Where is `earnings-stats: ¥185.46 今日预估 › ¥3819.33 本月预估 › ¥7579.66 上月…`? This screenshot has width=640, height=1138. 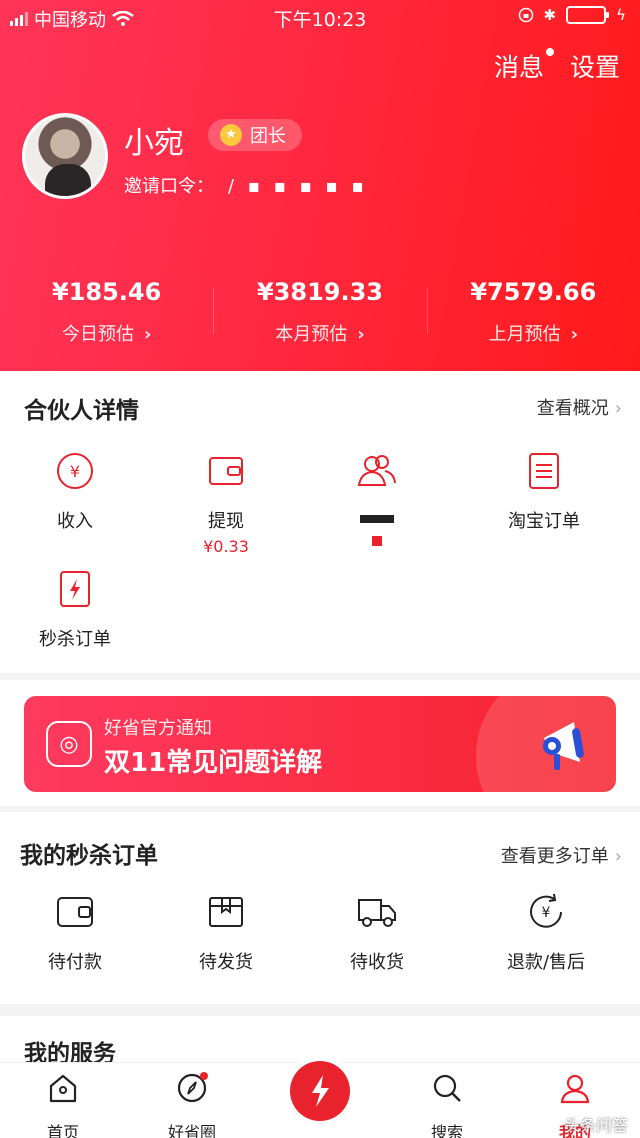 earnings-stats: ¥185.46 今日预估 › ¥3819.33 本月预估 › ¥7579.66 上月… is located at coordinates (320, 312).